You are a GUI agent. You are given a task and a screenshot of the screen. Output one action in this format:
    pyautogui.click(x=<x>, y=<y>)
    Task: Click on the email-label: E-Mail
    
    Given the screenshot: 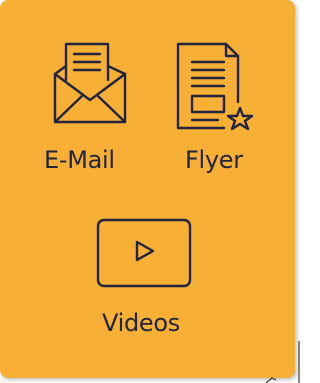 What is the action you would take?
    pyautogui.click(x=79, y=160)
    